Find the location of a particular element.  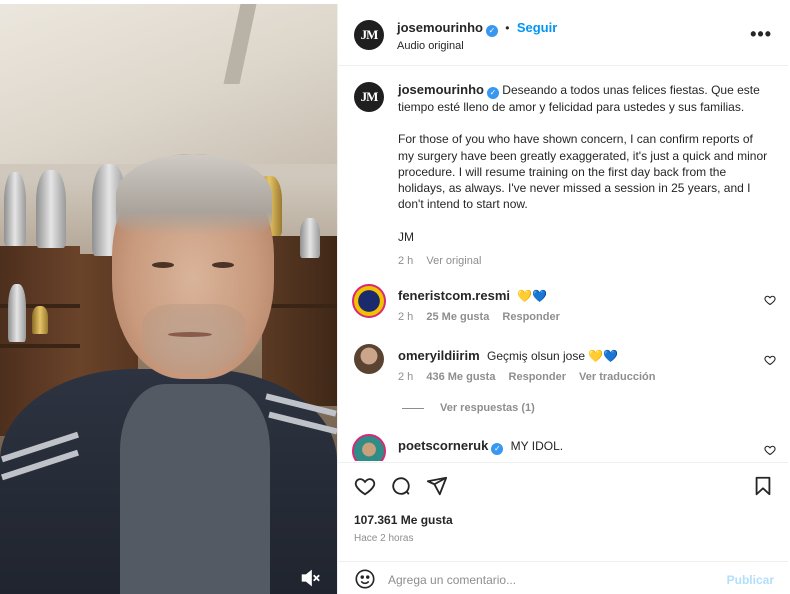

comment-username: feneristcom.resmi is located at coordinates (454, 295).